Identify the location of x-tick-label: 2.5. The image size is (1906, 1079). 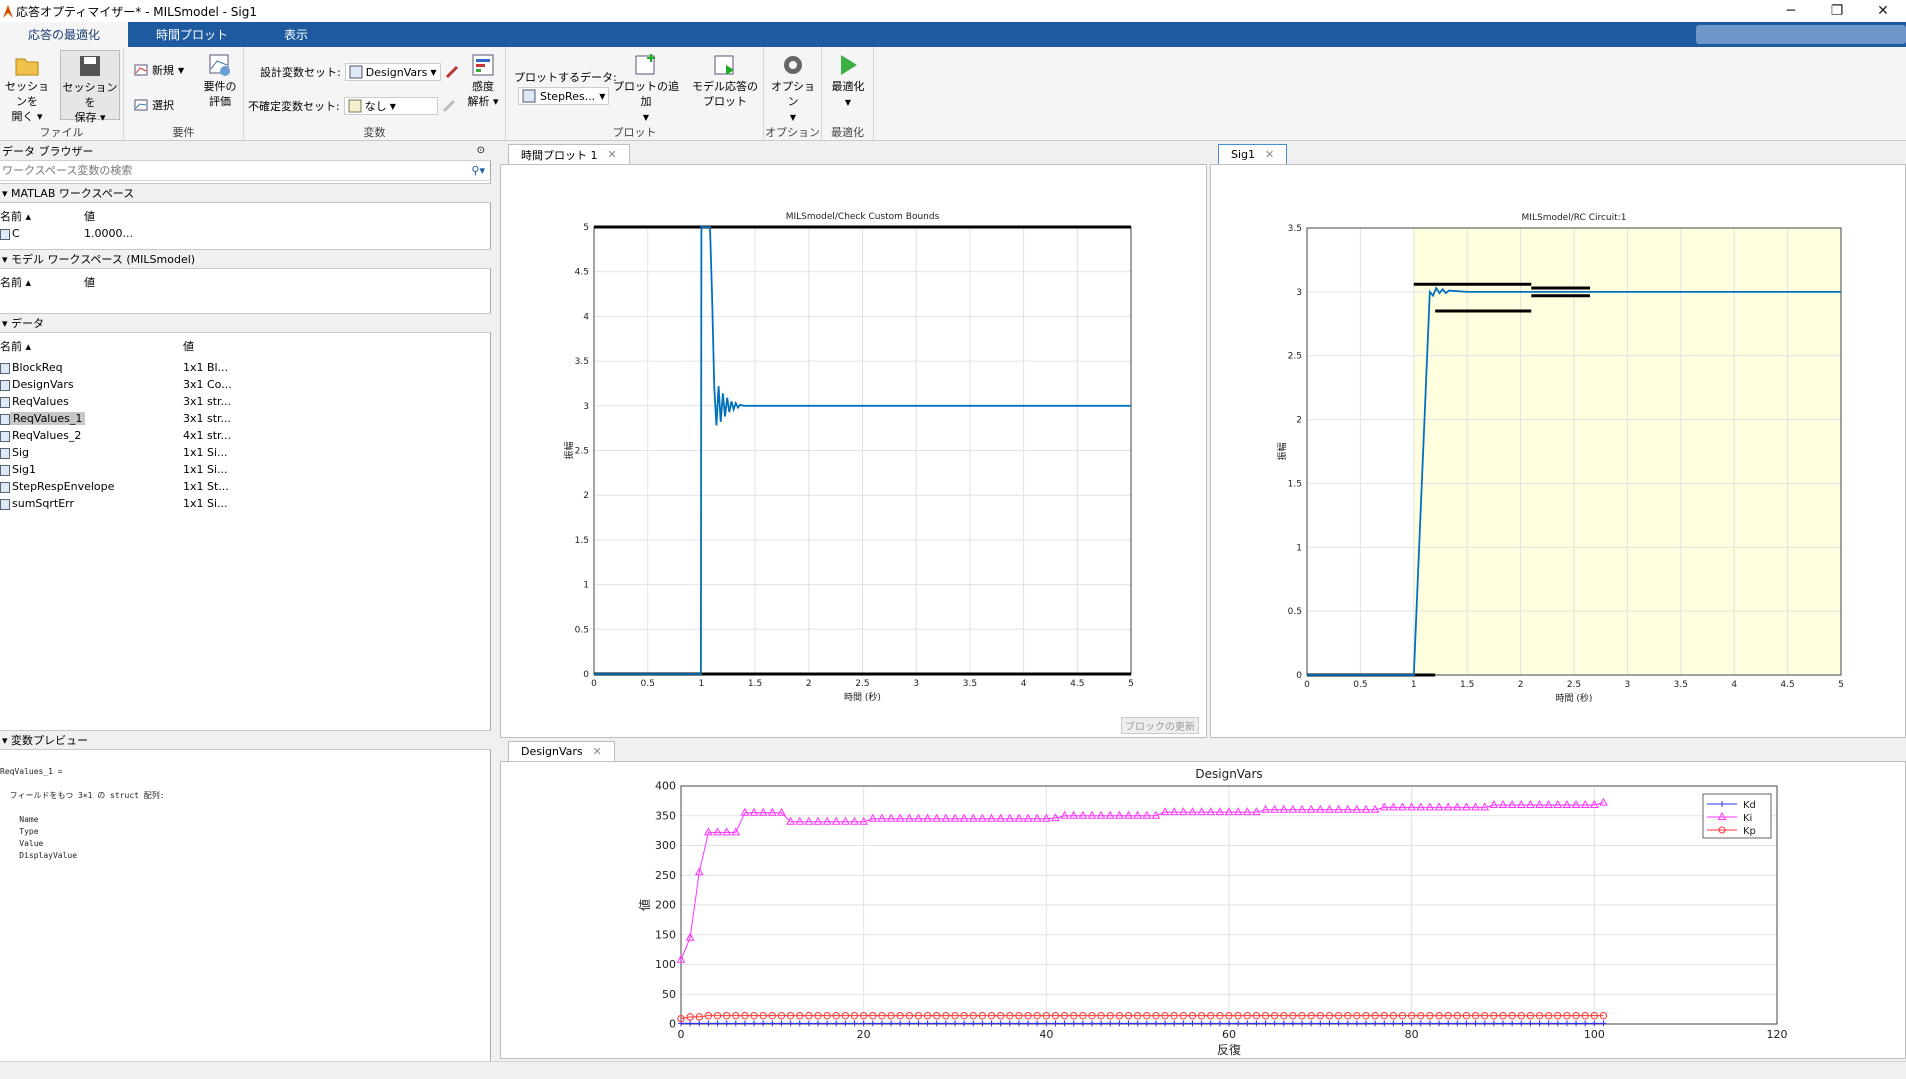
(862, 684).